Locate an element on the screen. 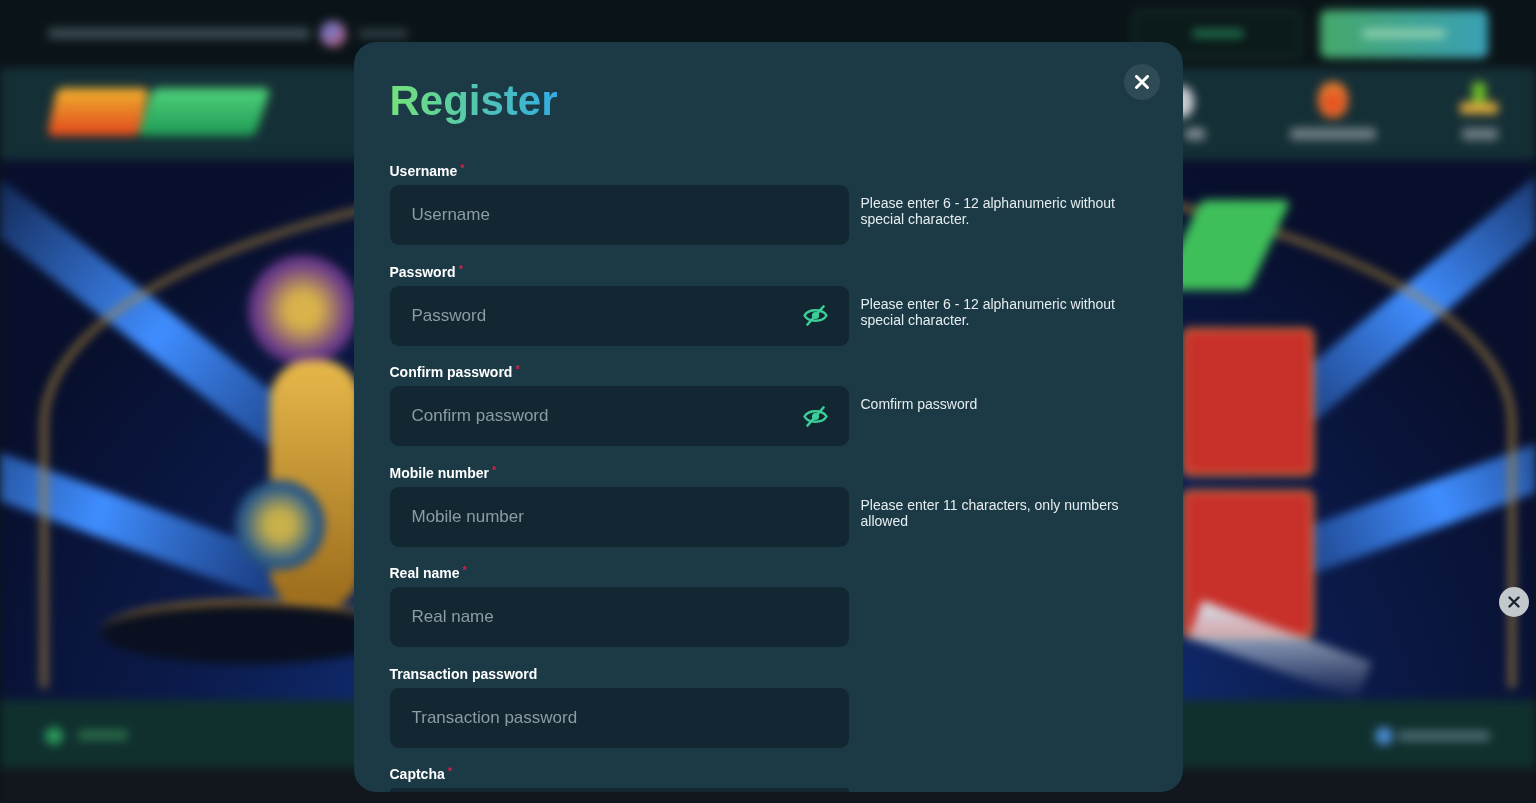 This screenshot has height=803, width=1536. input-field is located at coordinates (619, 790).